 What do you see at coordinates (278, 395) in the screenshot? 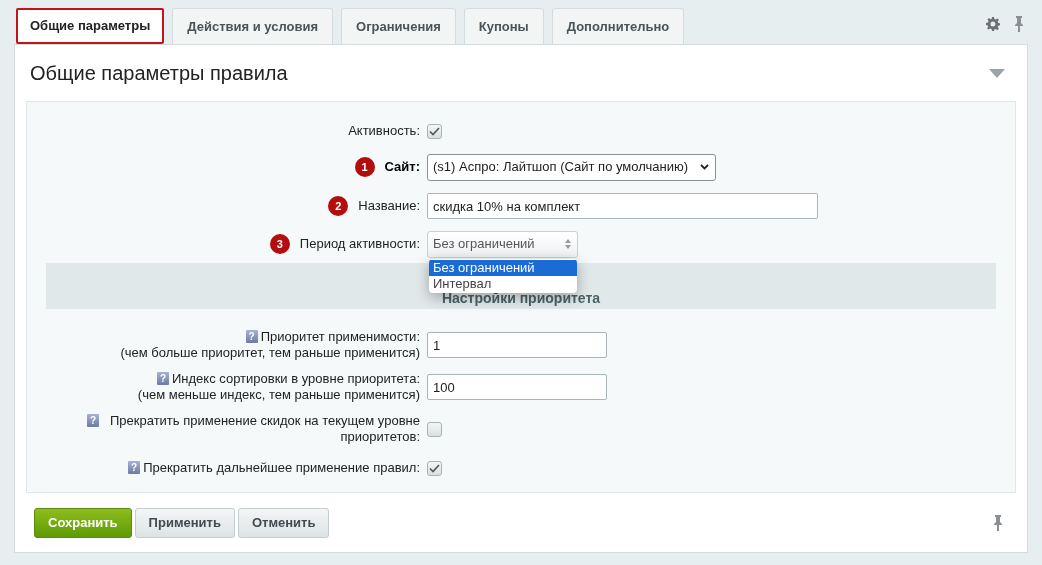
I see `field-hint: (чем меньше индекс, тем раньше применится)` at bounding box center [278, 395].